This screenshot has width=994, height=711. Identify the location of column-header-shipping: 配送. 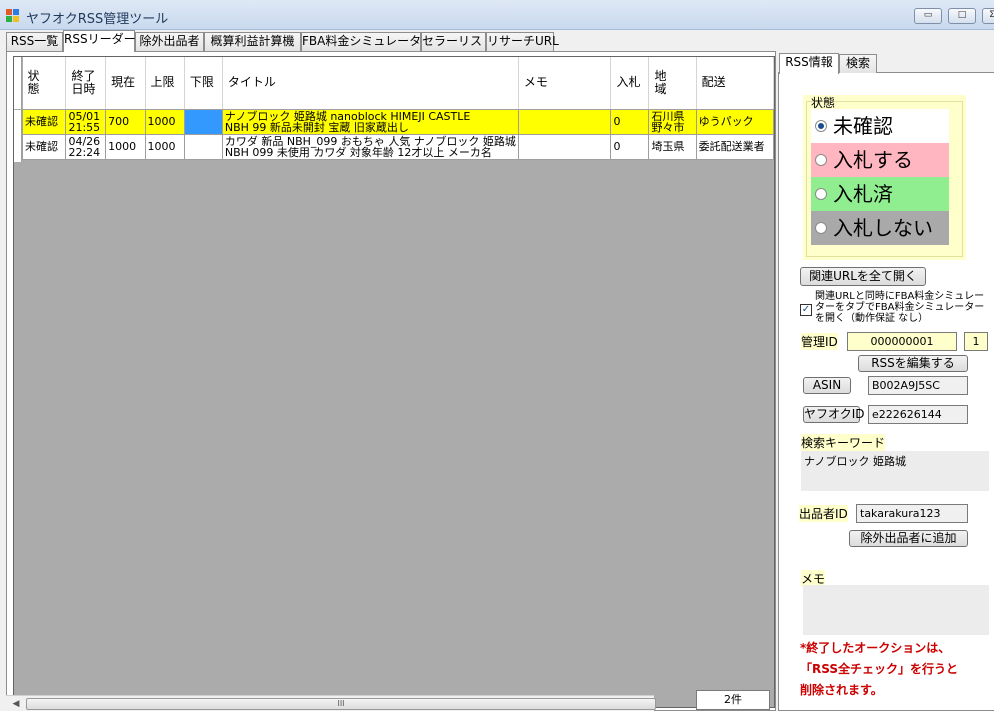
(735, 83).